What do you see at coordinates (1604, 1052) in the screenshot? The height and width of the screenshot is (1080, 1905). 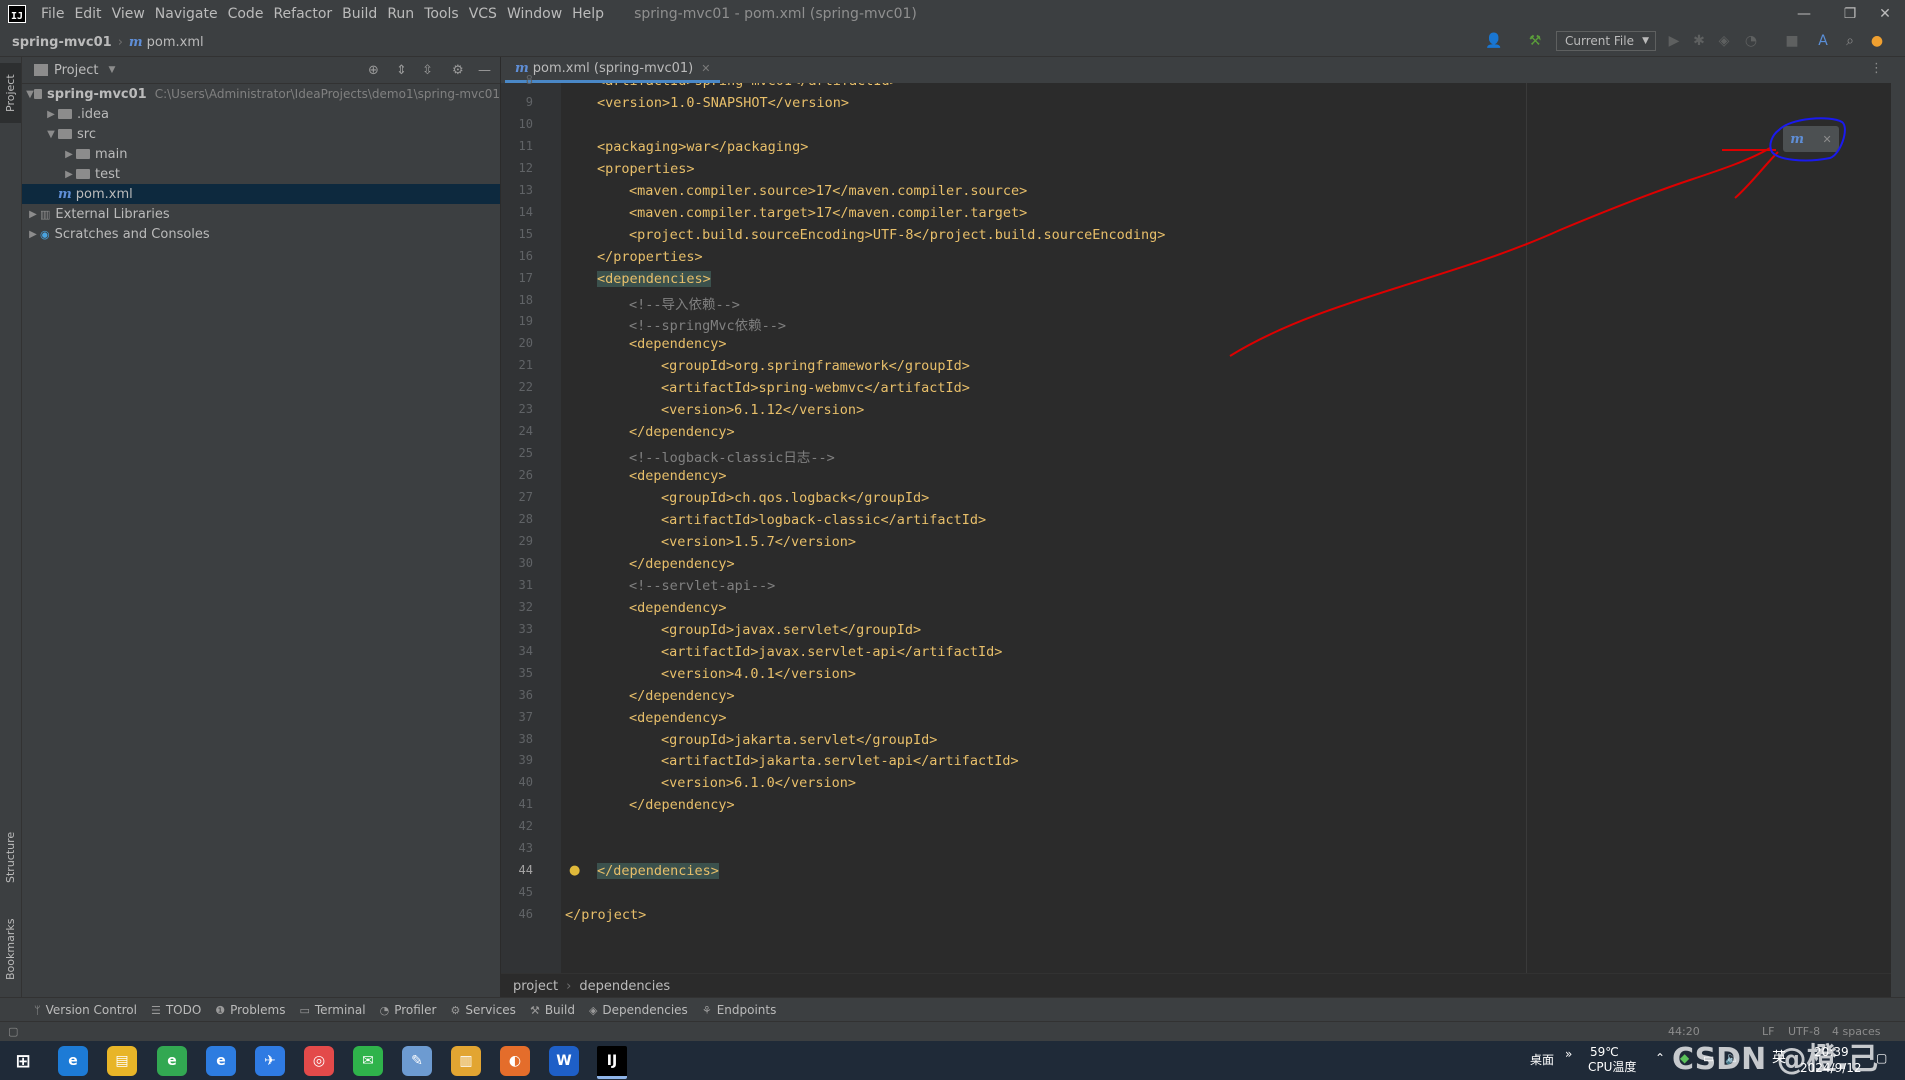 I see `cpu-temp-value: 59℃` at bounding box center [1604, 1052].